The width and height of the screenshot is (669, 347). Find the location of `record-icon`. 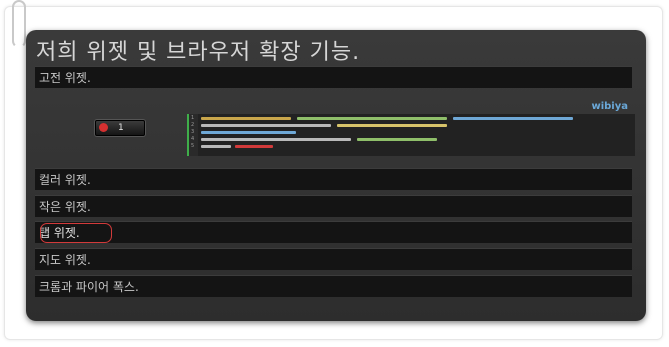

record-icon is located at coordinates (103, 127).